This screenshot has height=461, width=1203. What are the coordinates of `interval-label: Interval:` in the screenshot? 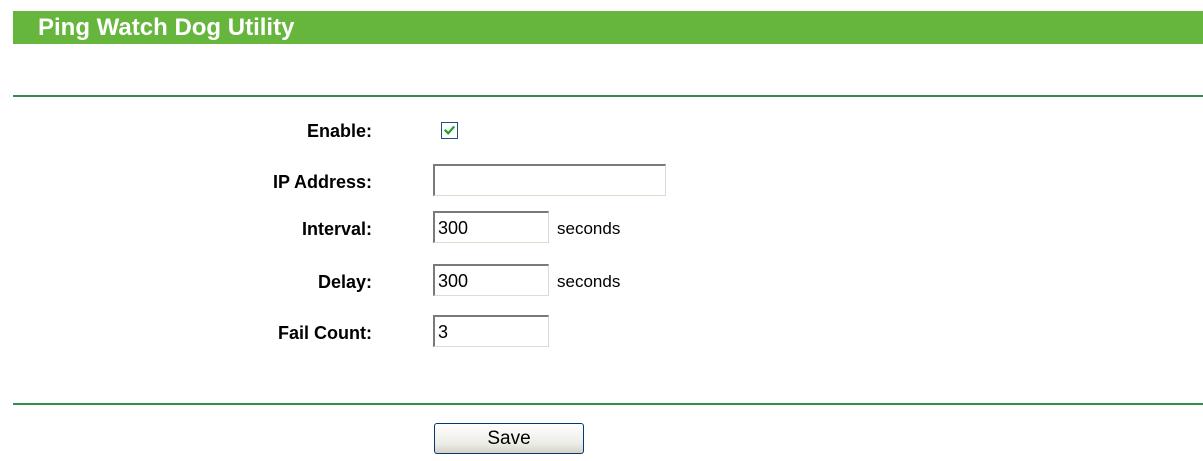 It's located at (336, 229).